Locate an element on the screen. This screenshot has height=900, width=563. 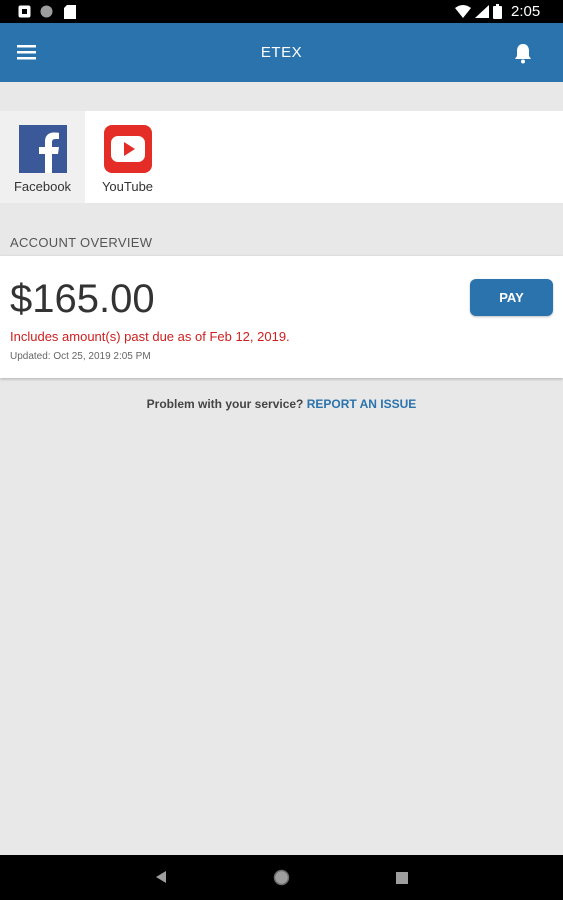
battery-icon is located at coordinates (497, 11).